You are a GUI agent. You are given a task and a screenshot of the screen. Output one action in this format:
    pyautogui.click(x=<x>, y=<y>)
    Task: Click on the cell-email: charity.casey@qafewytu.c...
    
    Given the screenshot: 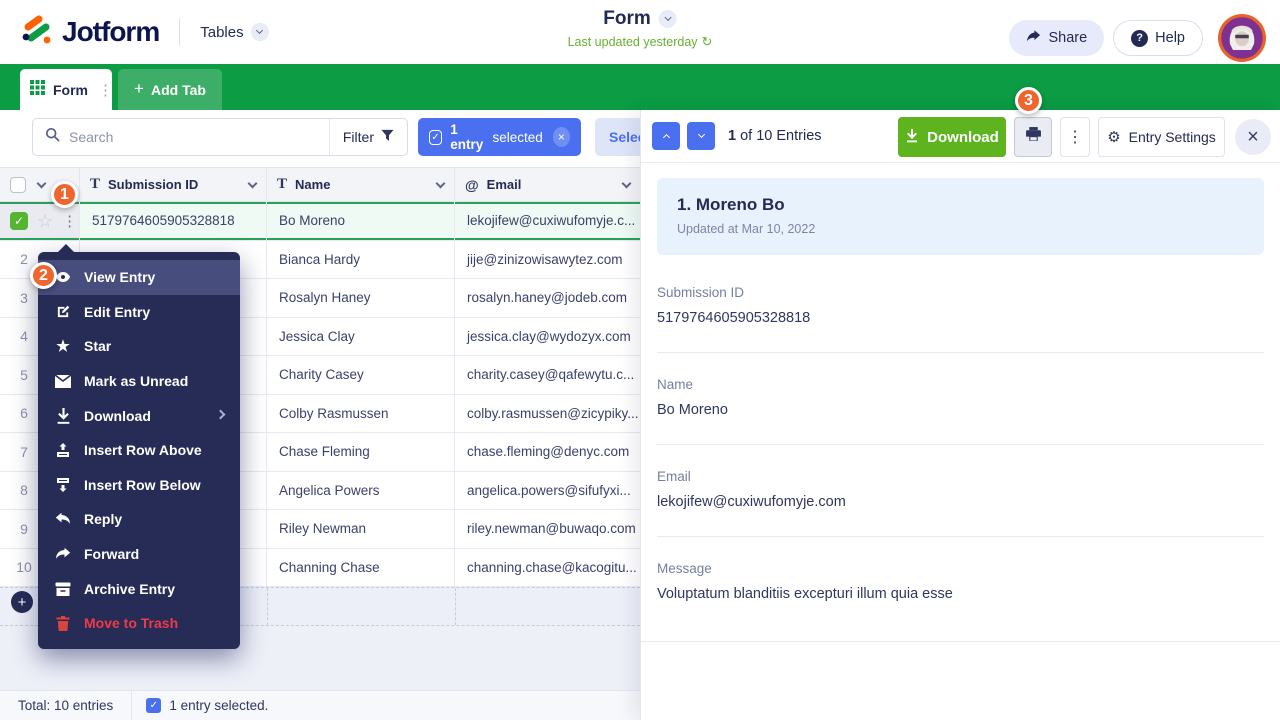 What is the action you would take?
    pyautogui.click(x=547, y=375)
    